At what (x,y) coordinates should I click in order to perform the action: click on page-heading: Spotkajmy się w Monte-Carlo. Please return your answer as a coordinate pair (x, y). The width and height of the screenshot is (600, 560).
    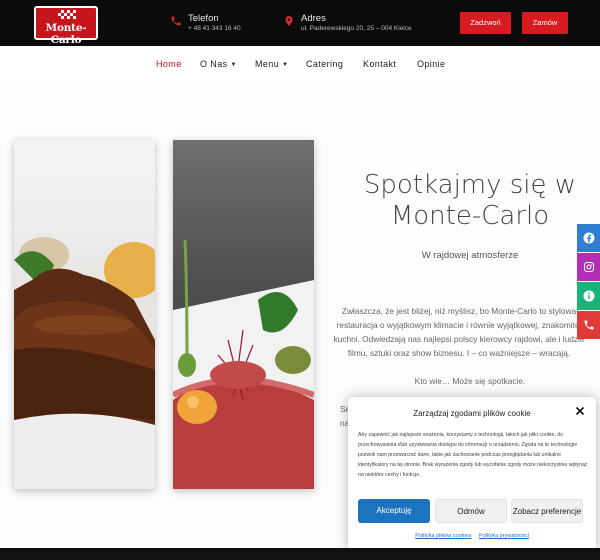
    Looking at the image, I should click on (470, 201).